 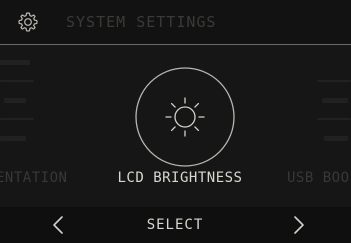 I want to click on sun-icon, so click(x=185, y=117).